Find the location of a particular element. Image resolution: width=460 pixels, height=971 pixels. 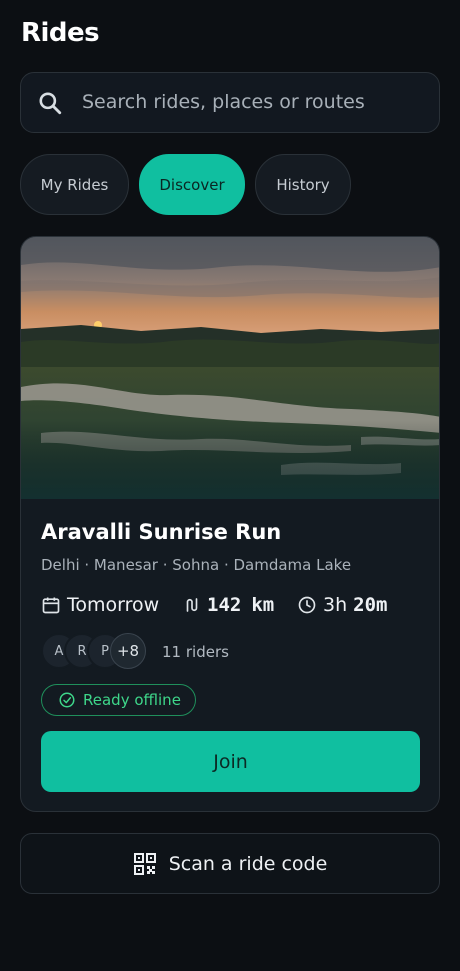

ride-duration-hours: 3h is located at coordinates (335, 605).